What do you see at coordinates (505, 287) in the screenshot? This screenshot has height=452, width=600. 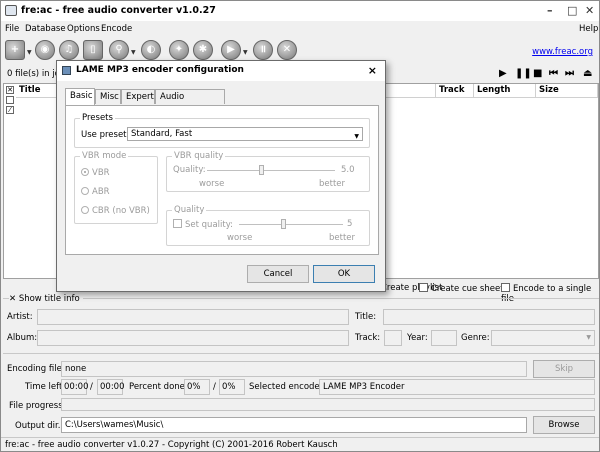 I see `single-file-checkbox` at bounding box center [505, 287].